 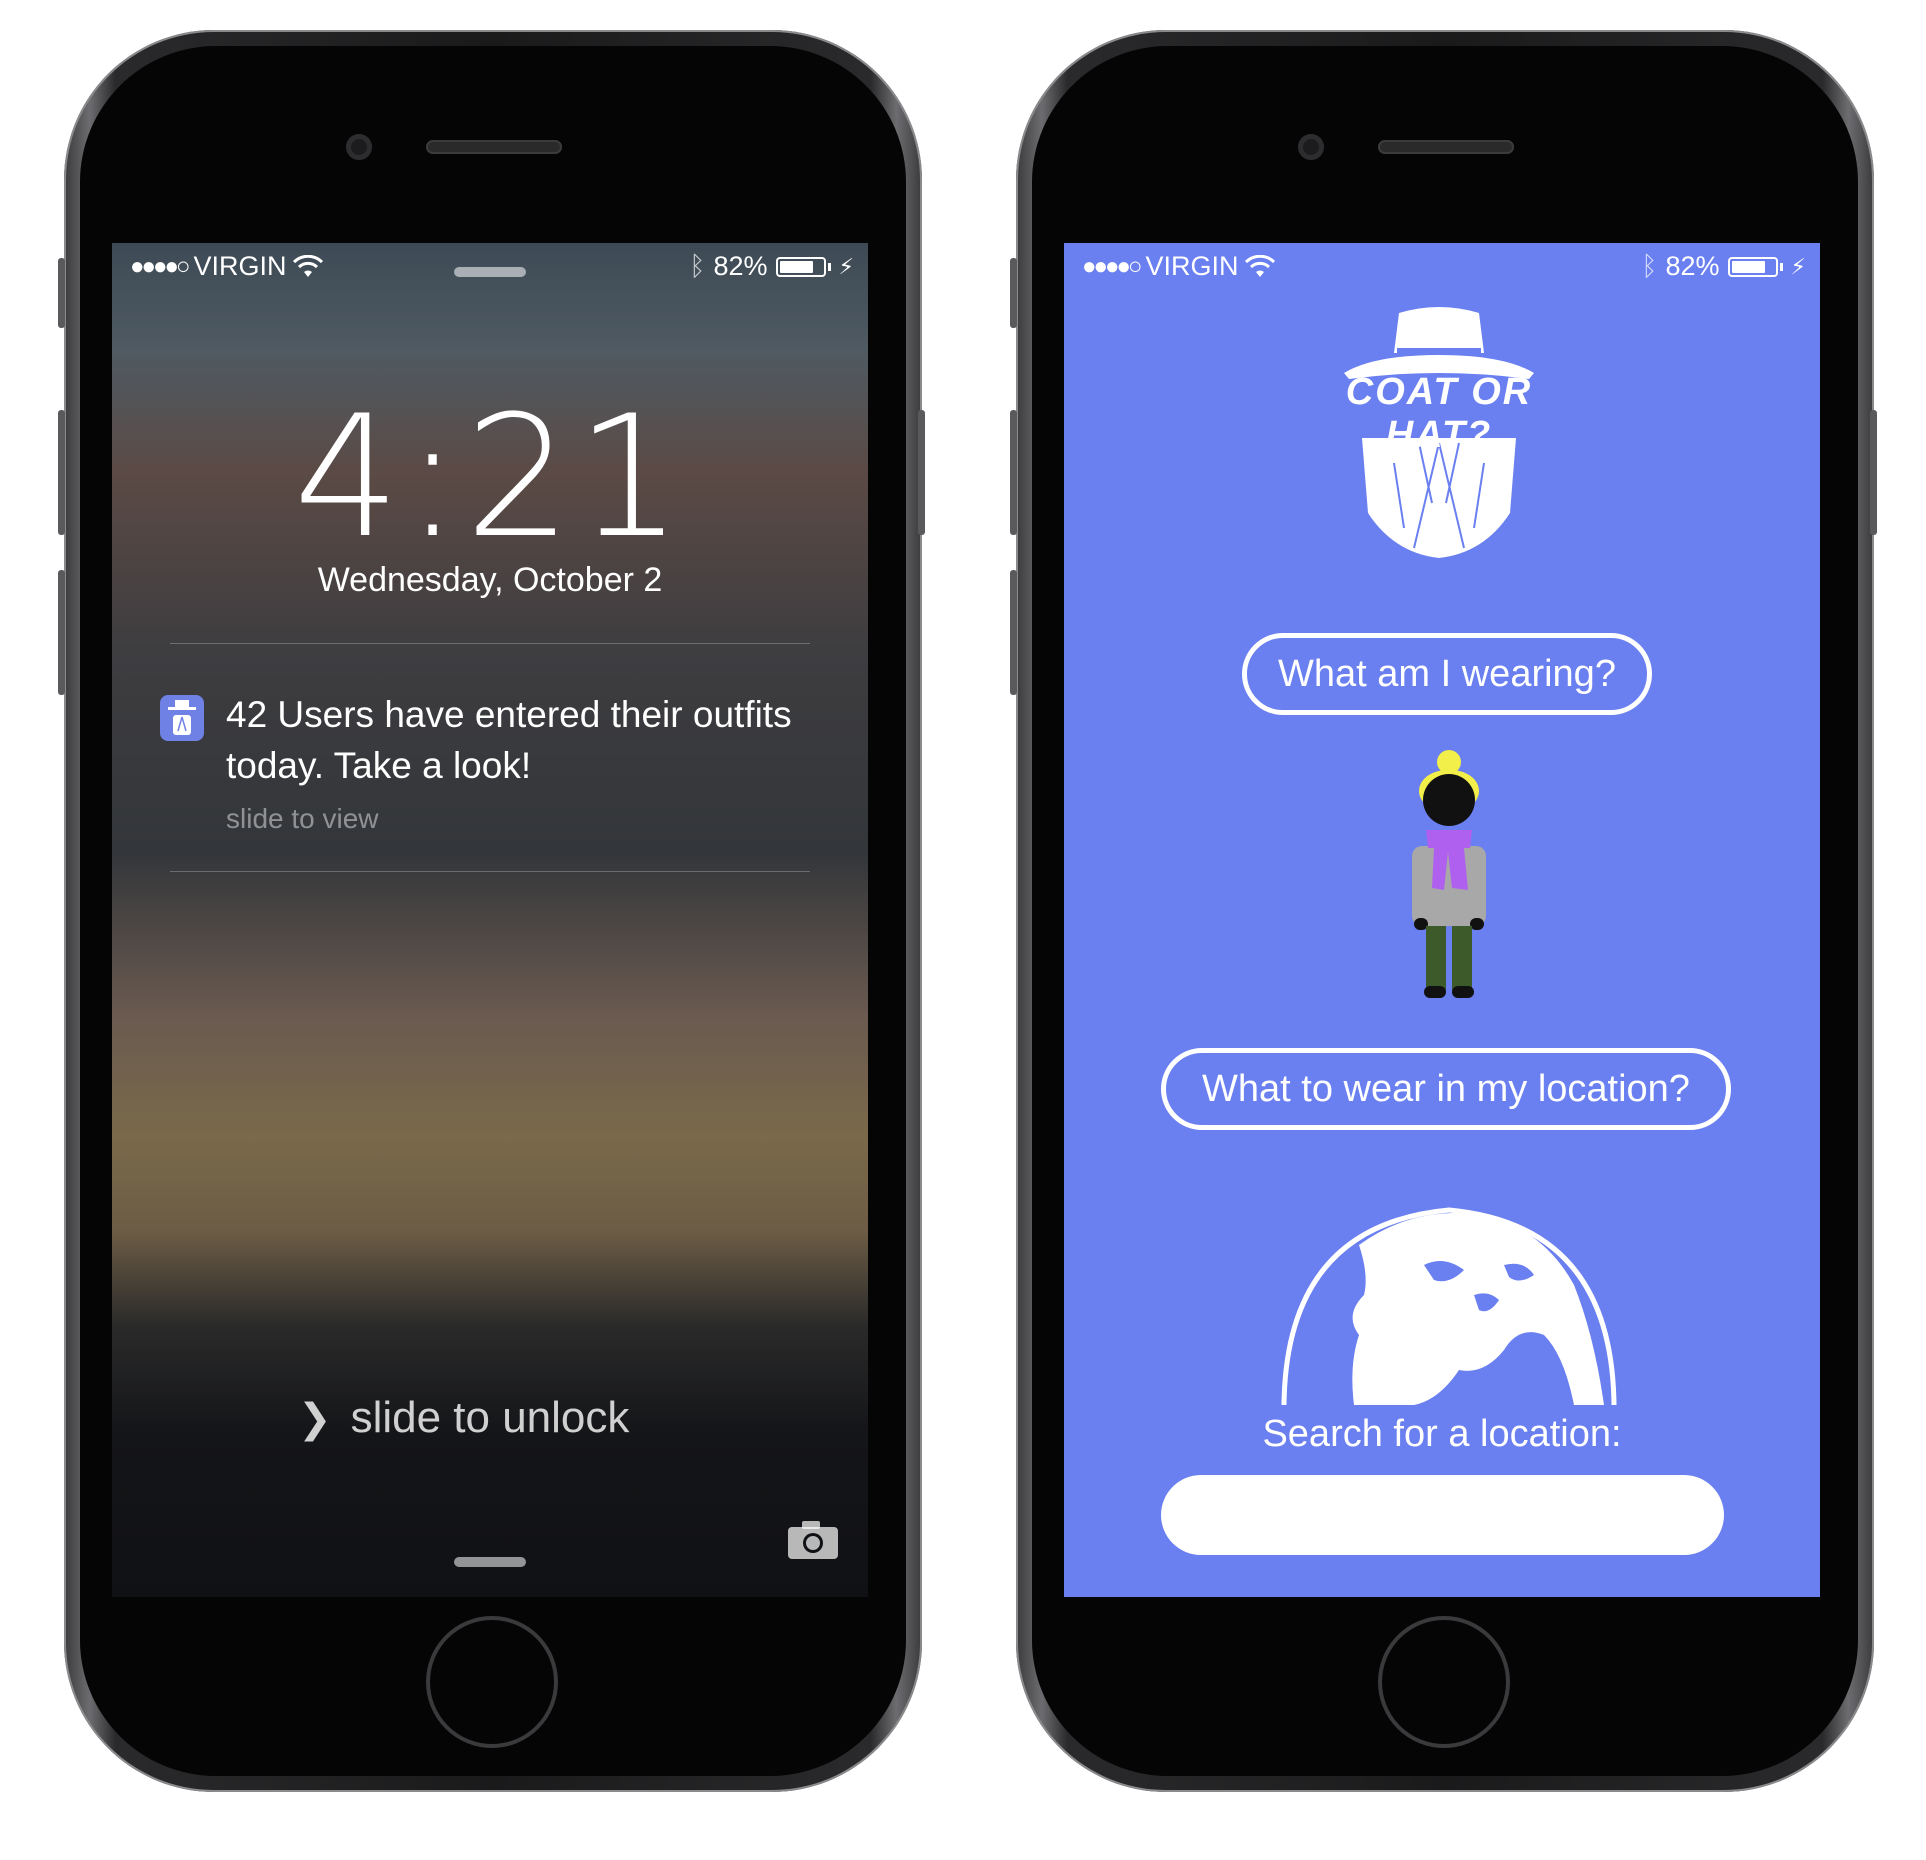 I want to click on control-center-grabber, so click(x=490, y=1562).